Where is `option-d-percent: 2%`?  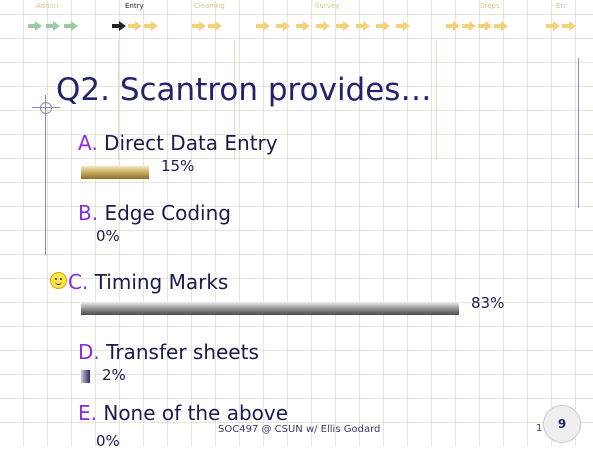
option-d-percent: 2% is located at coordinates (114, 375).